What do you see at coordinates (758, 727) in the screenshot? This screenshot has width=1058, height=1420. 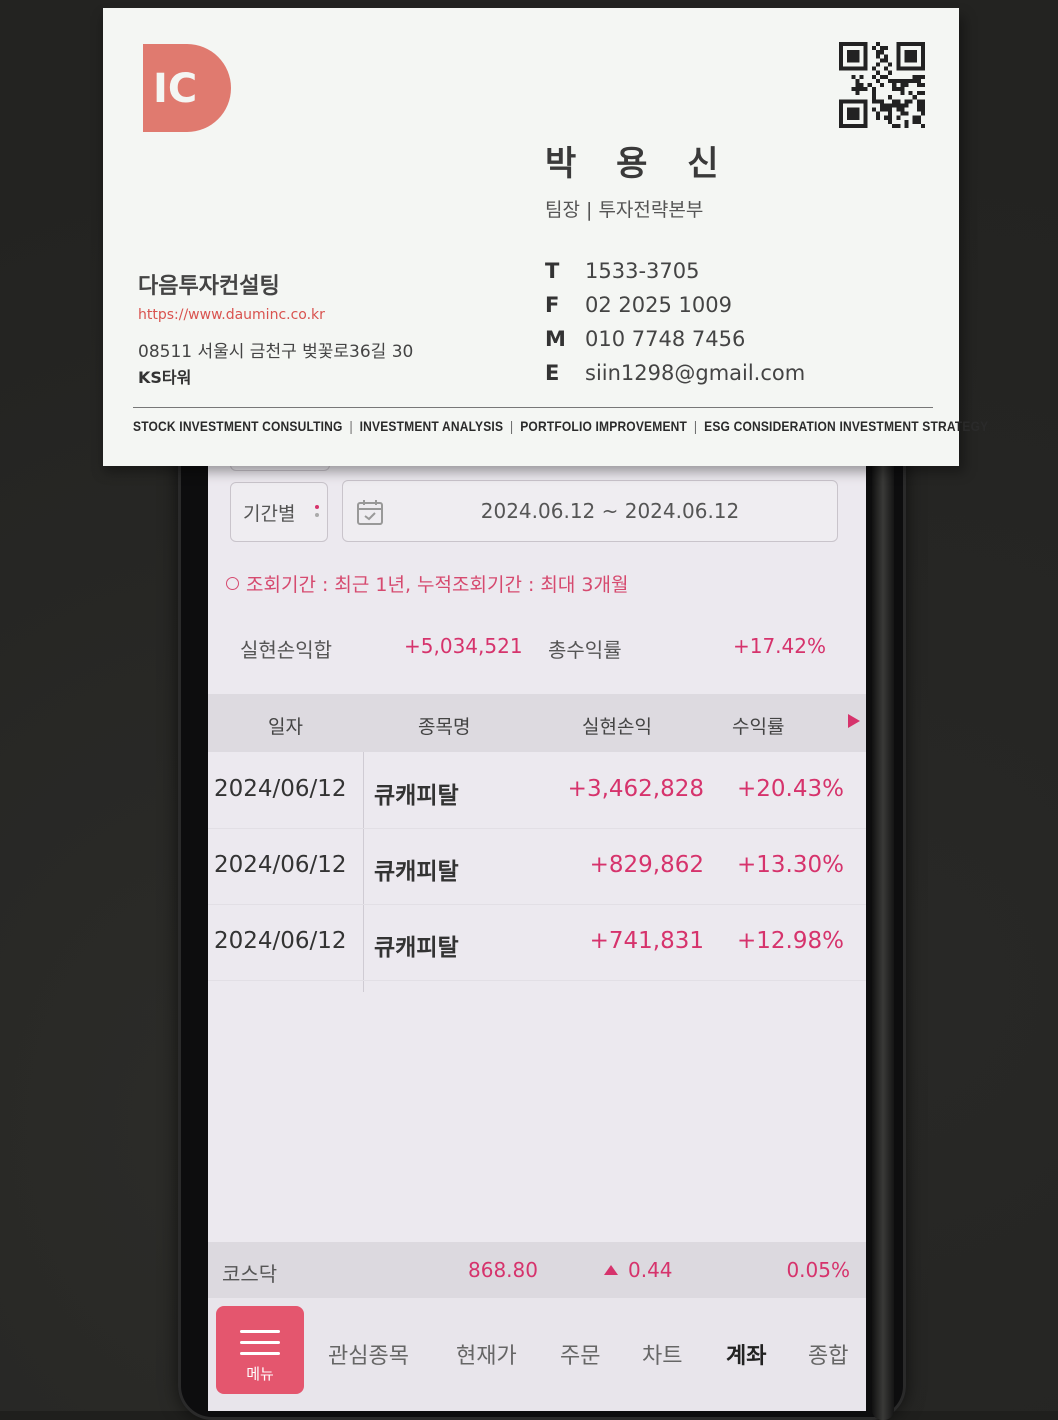 I see `header-return: 수익률` at bounding box center [758, 727].